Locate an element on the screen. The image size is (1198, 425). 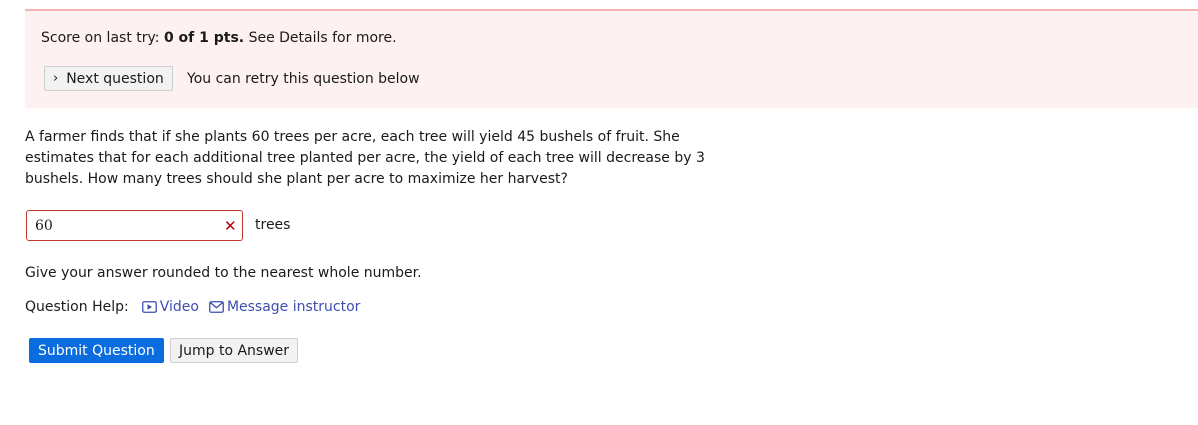
jump-to-answer-button: Jump to Answer is located at coordinates (234, 350).